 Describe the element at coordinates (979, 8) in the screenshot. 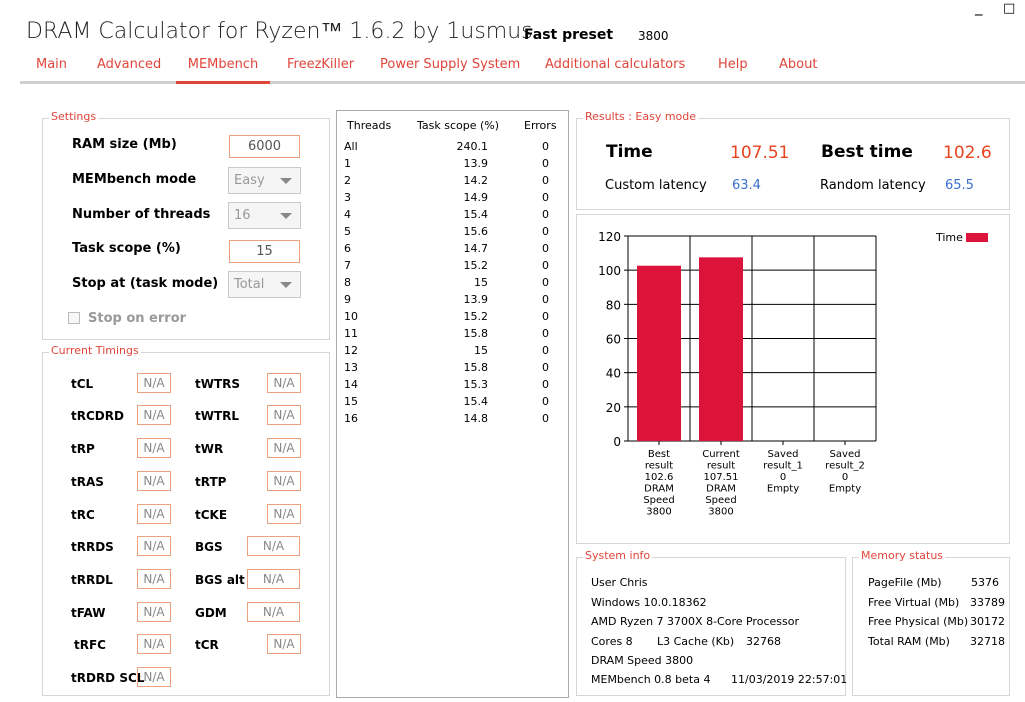

I see `minimize-button: _` at that location.